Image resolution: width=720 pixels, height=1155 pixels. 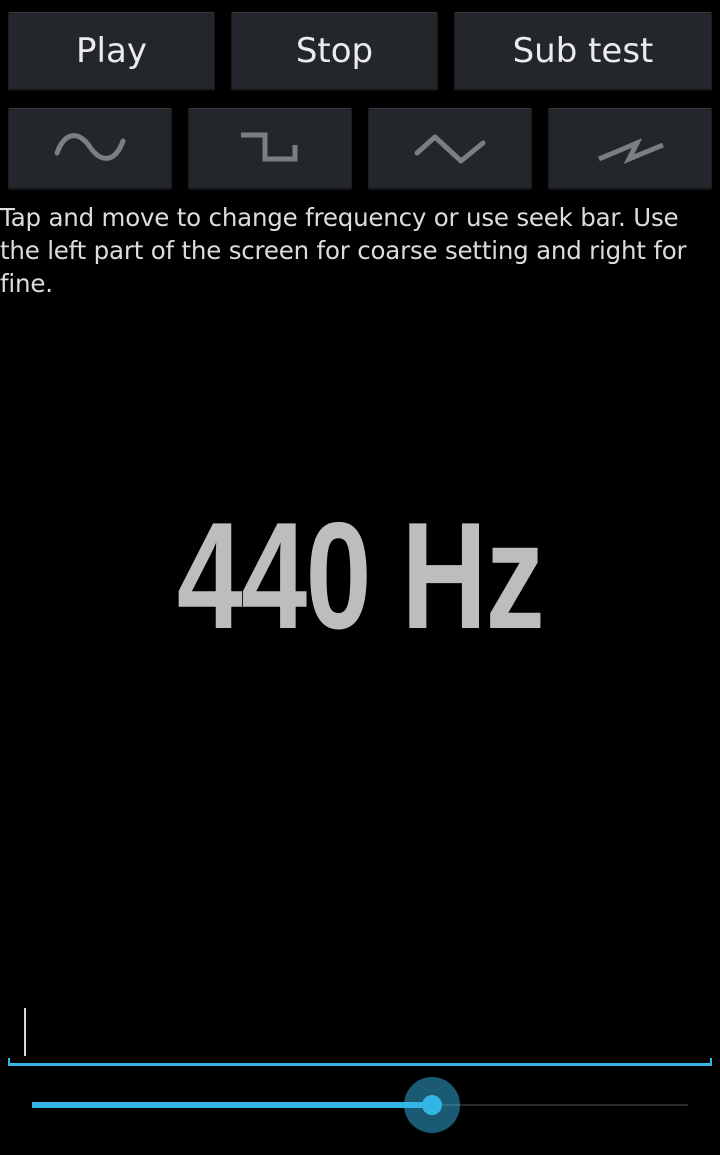 I want to click on sawtooth-wave-button, so click(x=630, y=149).